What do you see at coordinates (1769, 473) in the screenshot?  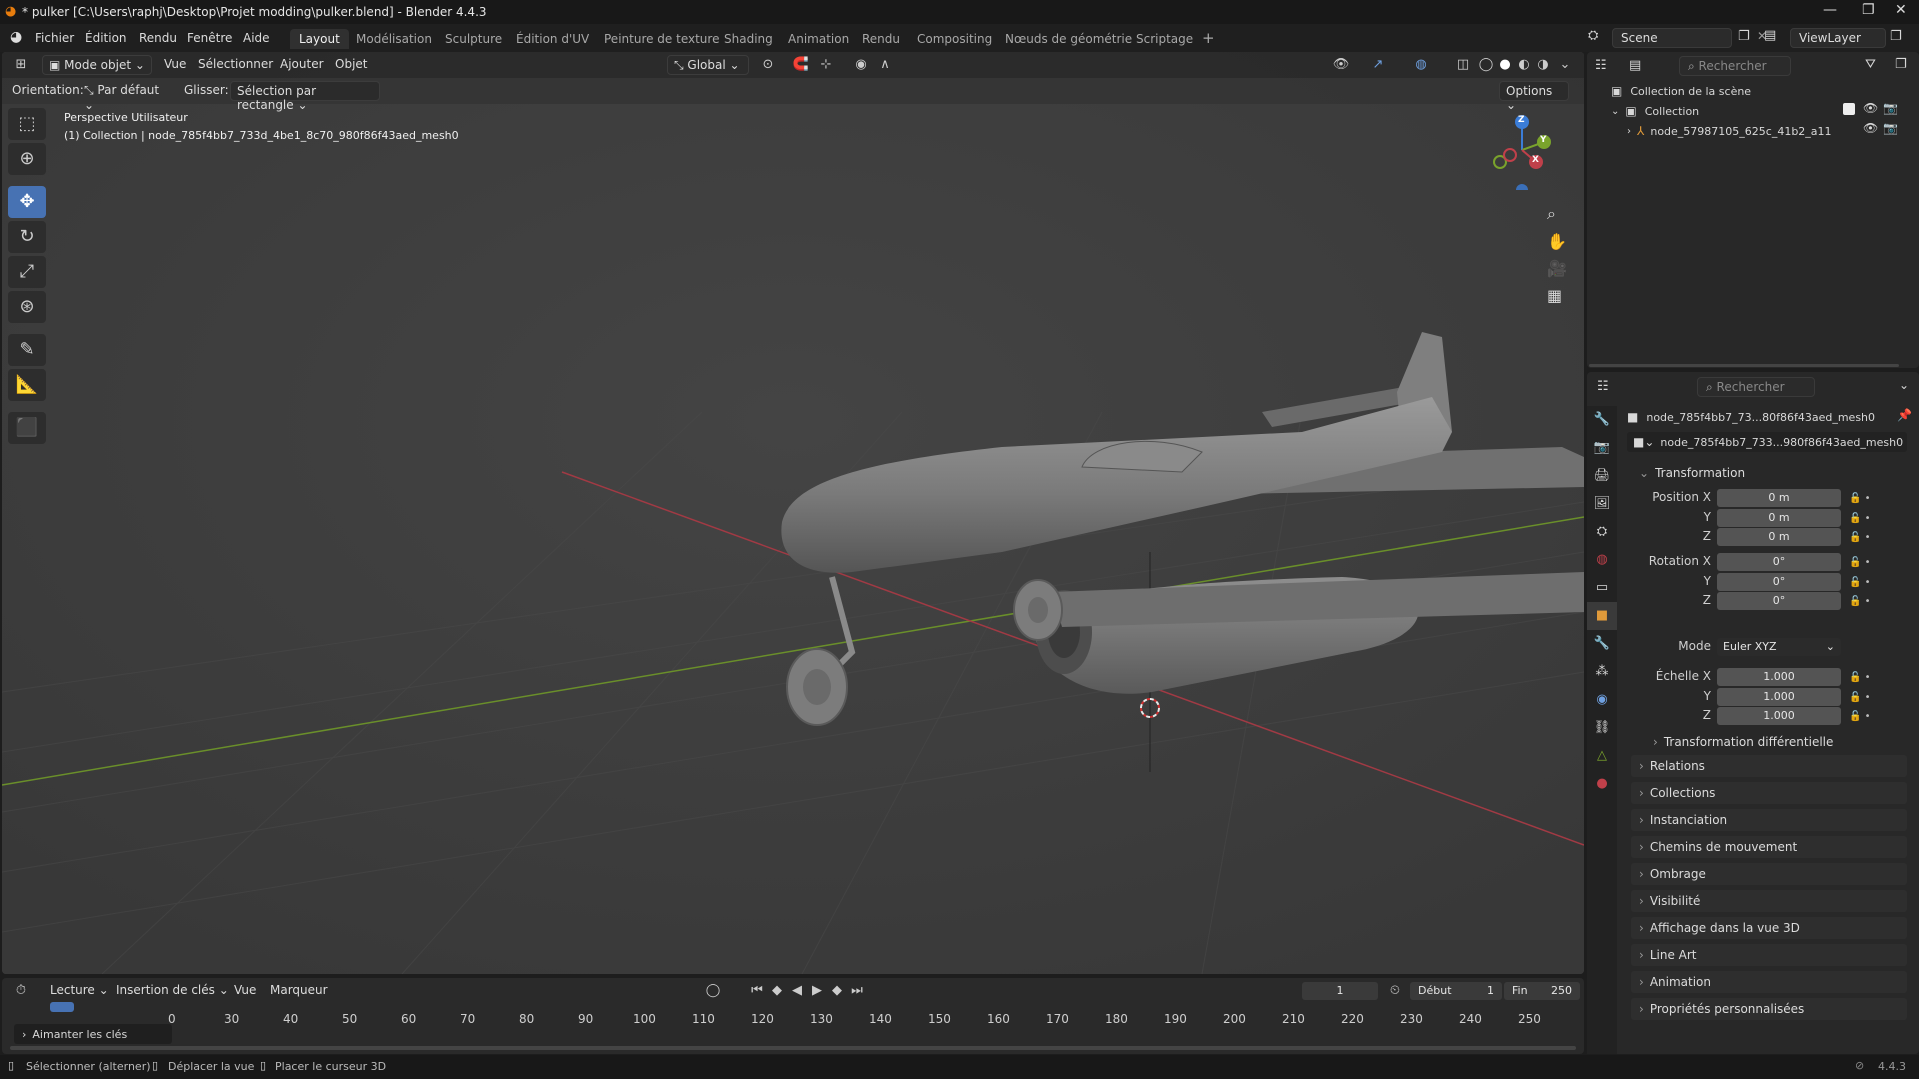 I see `transform-panel-header: ⌄ Transformation` at bounding box center [1769, 473].